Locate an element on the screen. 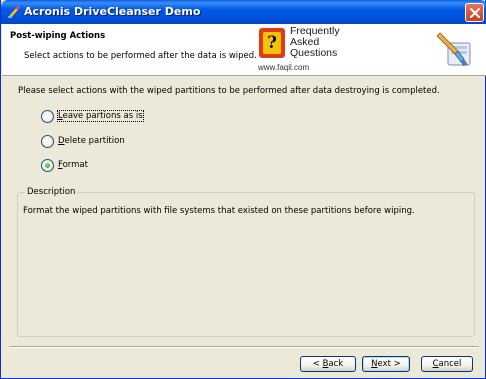 The height and width of the screenshot is (379, 486). app-icon is located at coordinates (14, 12).